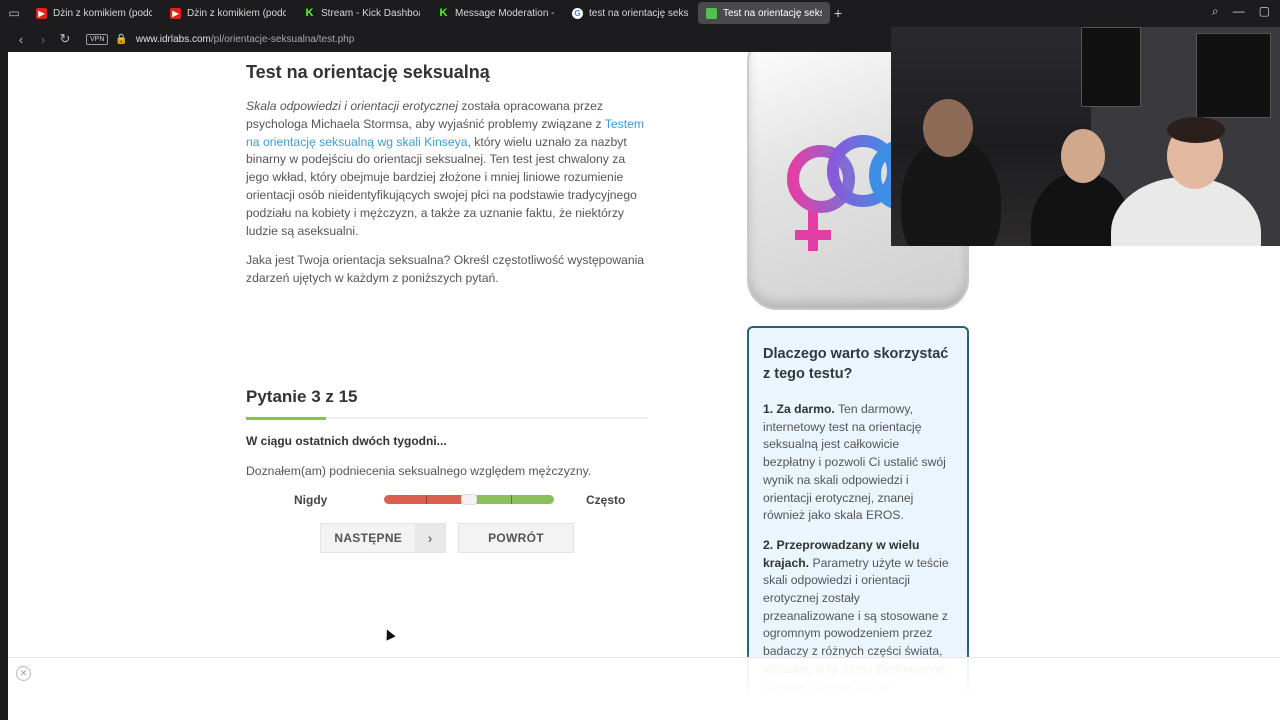 The image size is (1280, 720). I want to click on new-tab-icon: +, so click(838, 13).